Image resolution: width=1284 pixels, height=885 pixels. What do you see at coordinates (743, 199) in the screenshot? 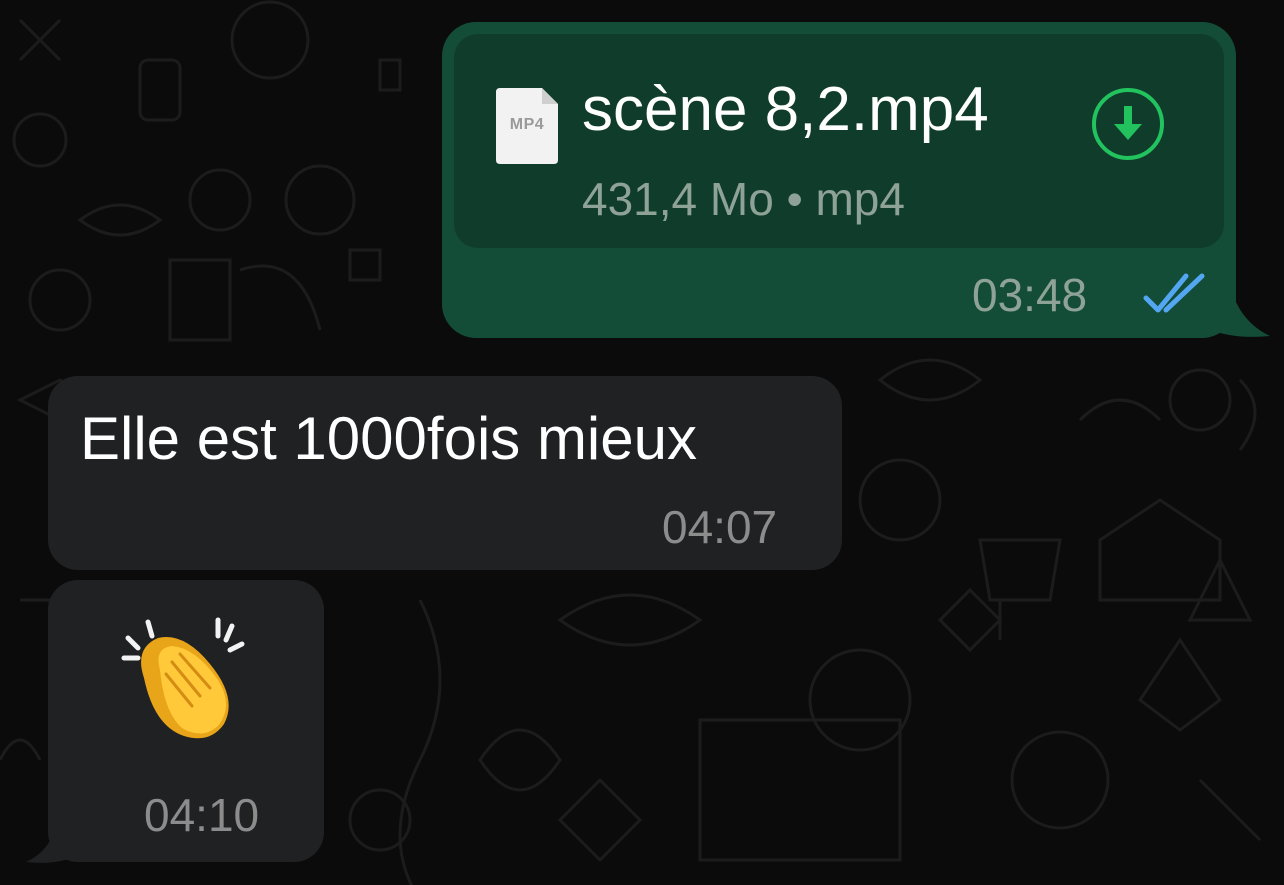
I see `file-size-and-type: 431,4 Mo • mp4` at bounding box center [743, 199].